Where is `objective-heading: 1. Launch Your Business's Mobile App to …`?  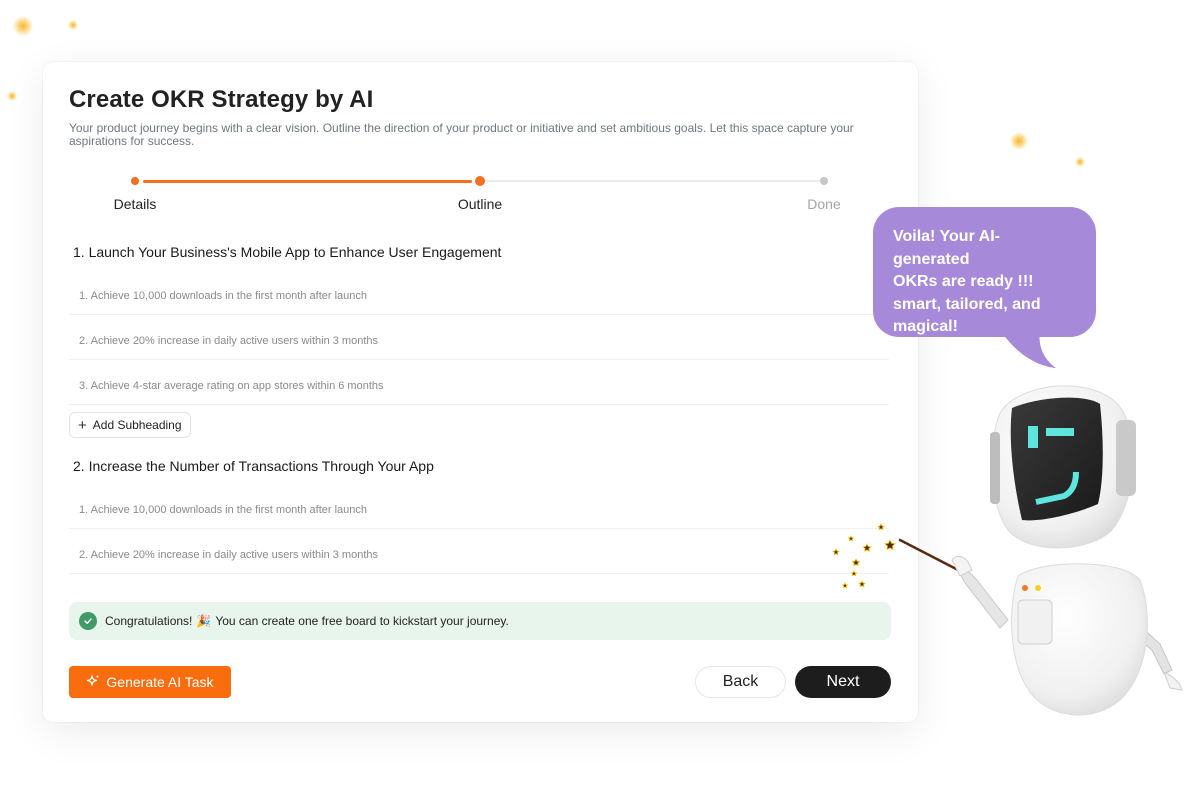
objective-heading: 1. Launch Your Business's Mobile App to … is located at coordinates (287, 252).